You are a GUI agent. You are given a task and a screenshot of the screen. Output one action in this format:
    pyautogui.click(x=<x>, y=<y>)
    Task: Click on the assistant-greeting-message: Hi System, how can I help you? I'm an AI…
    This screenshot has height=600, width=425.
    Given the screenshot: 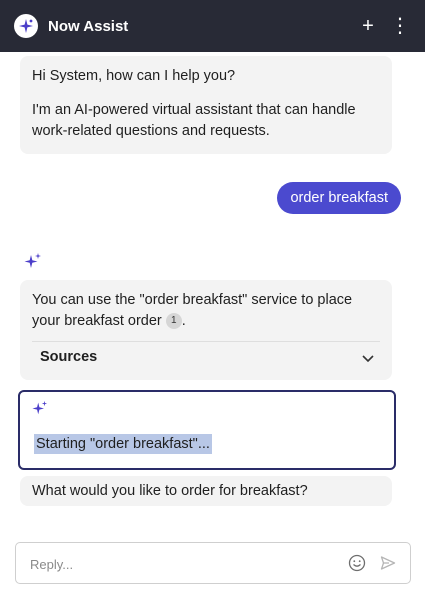 What is the action you would take?
    pyautogui.click(x=206, y=105)
    